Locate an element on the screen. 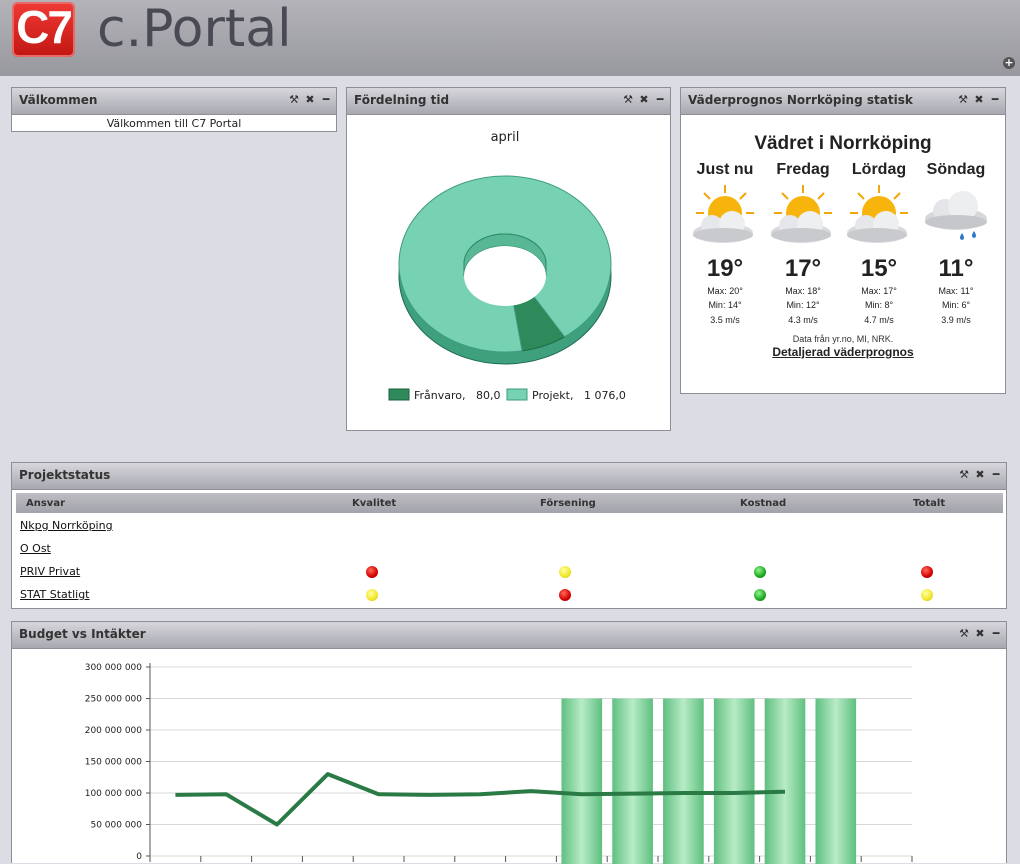  weather-wind: 4.7 m/s is located at coordinates (879, 320).